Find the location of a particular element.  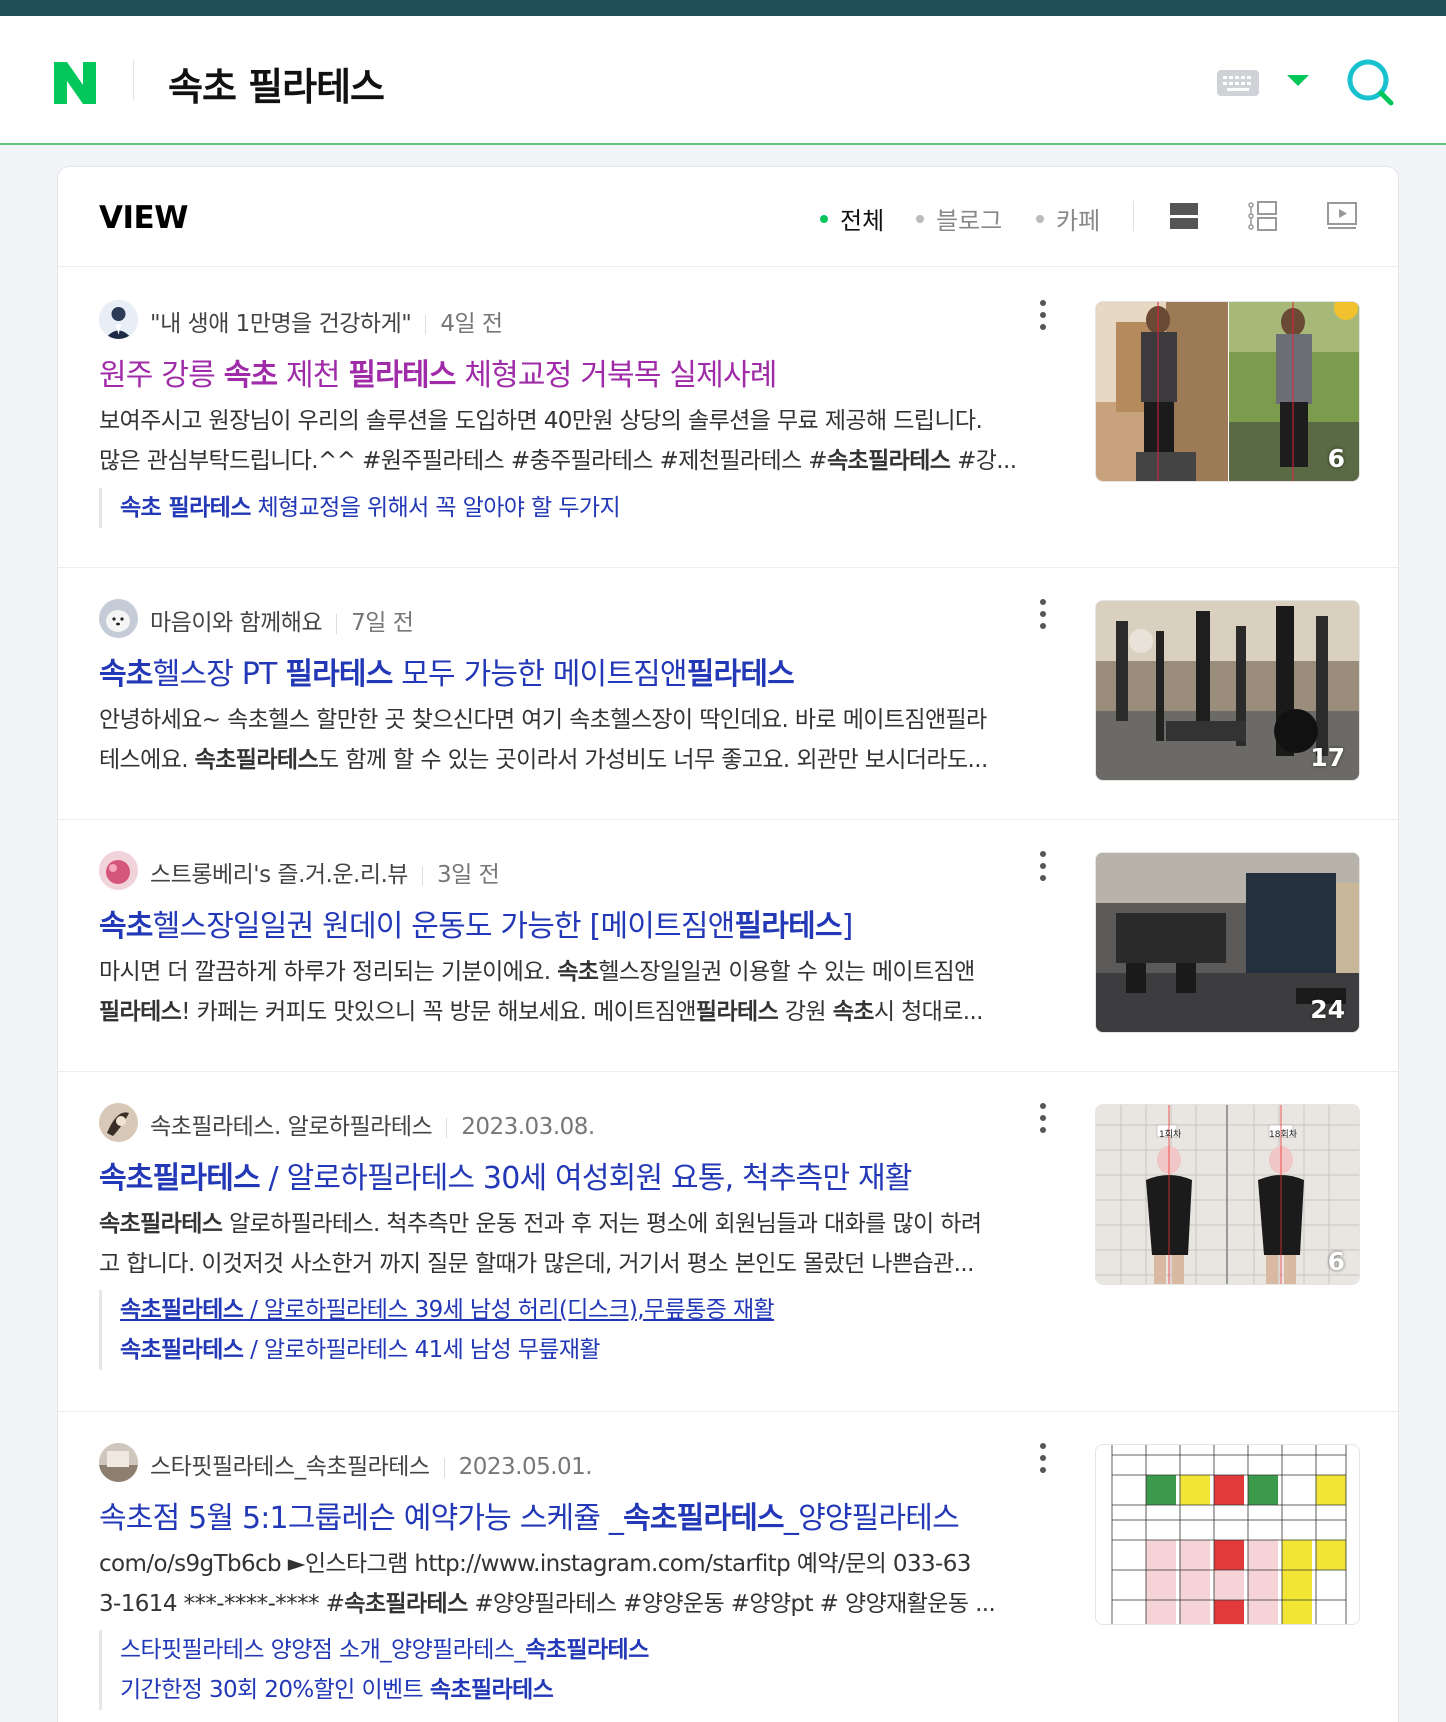

image-count: 17 is located at coordinates (1327, 757).